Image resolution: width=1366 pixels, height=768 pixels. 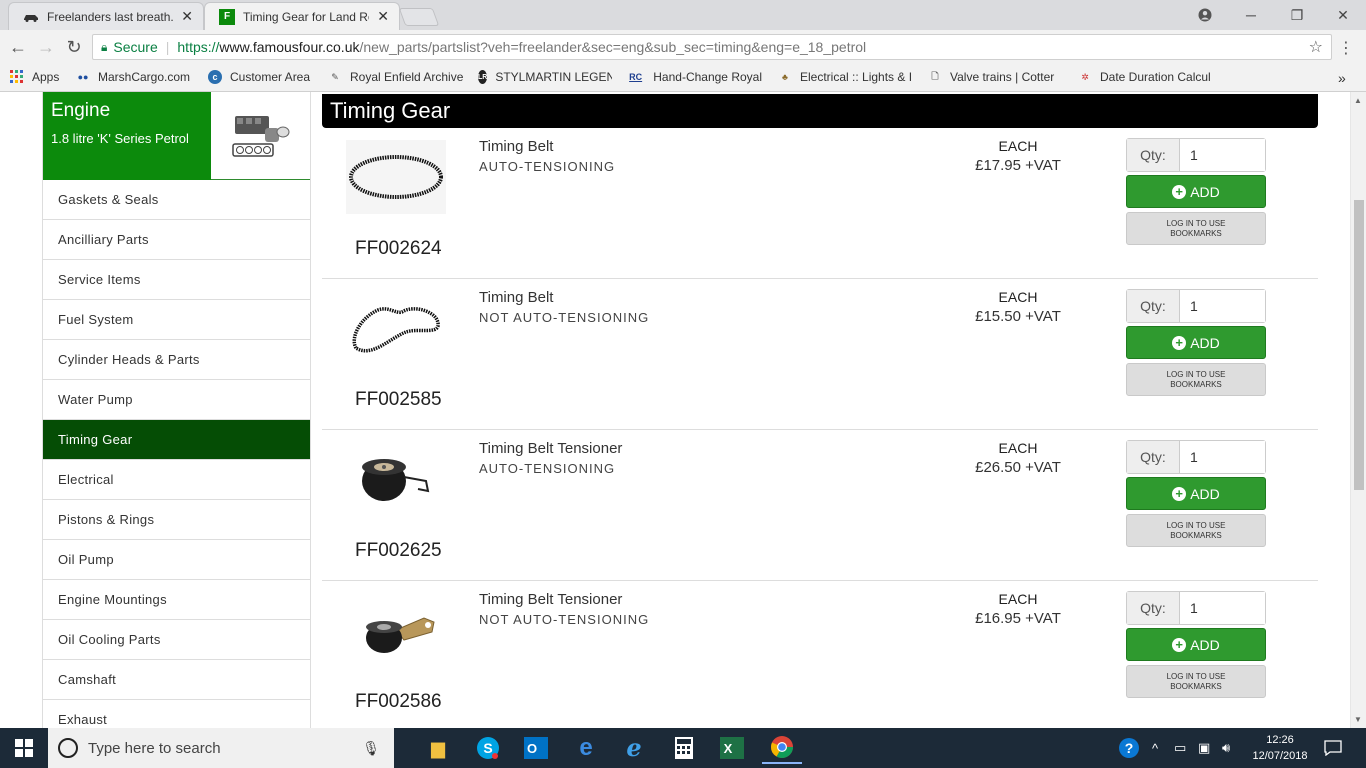 I want to click on network-icon: ▣, so click(x=1204, y=748).